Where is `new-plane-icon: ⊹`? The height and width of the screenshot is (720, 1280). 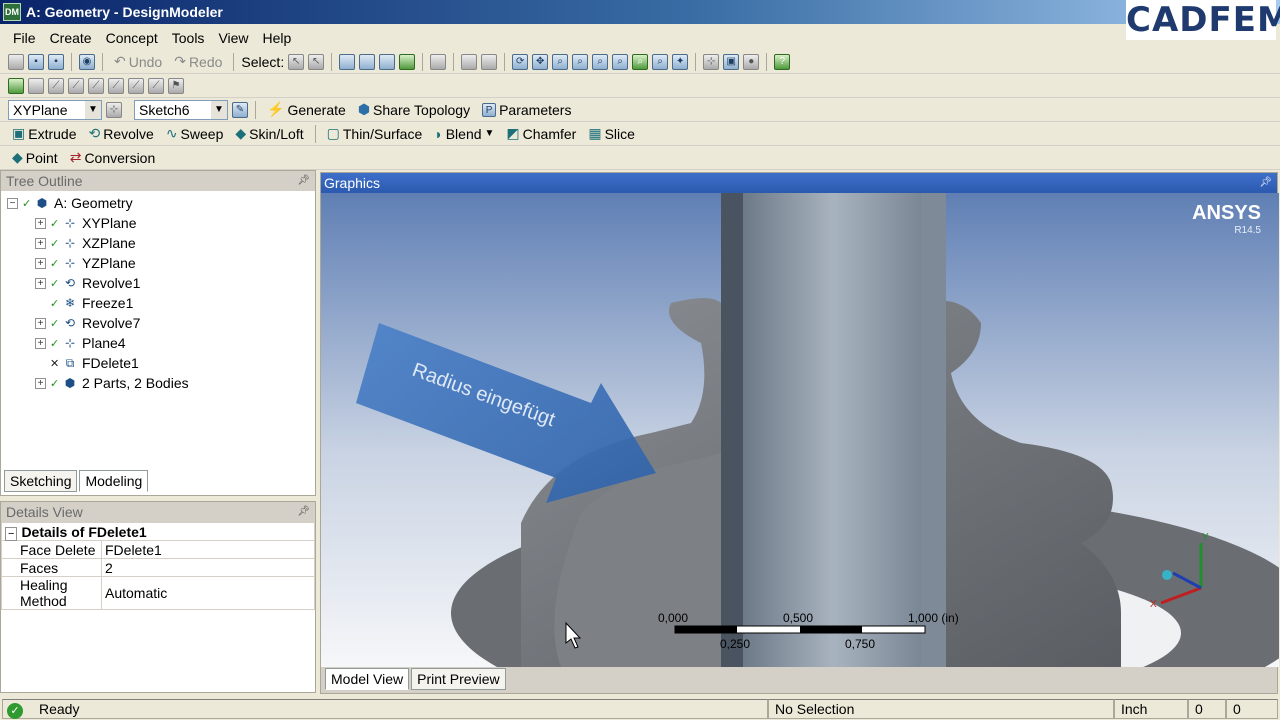
new-plane-icon: ⊹ is located at coordinates (114, 109).